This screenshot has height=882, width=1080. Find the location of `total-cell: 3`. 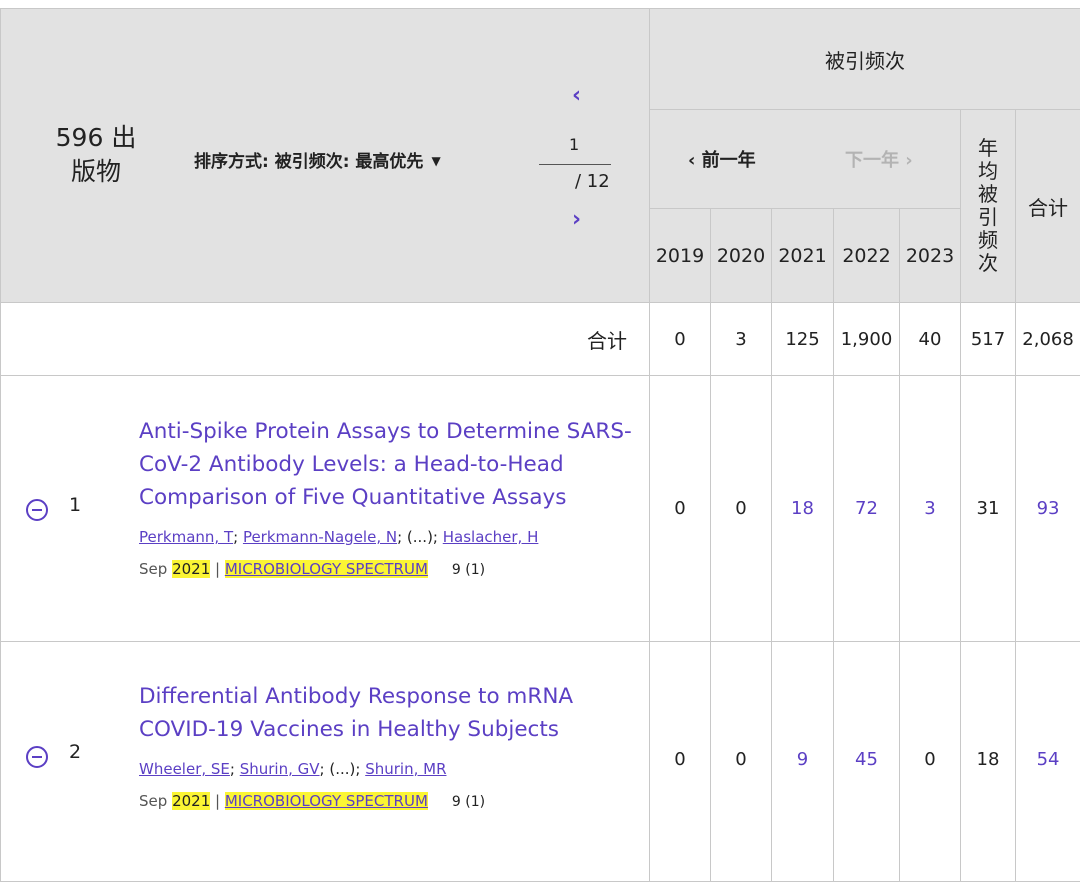

total-cell: 3 is located at coordinates (741, 339).